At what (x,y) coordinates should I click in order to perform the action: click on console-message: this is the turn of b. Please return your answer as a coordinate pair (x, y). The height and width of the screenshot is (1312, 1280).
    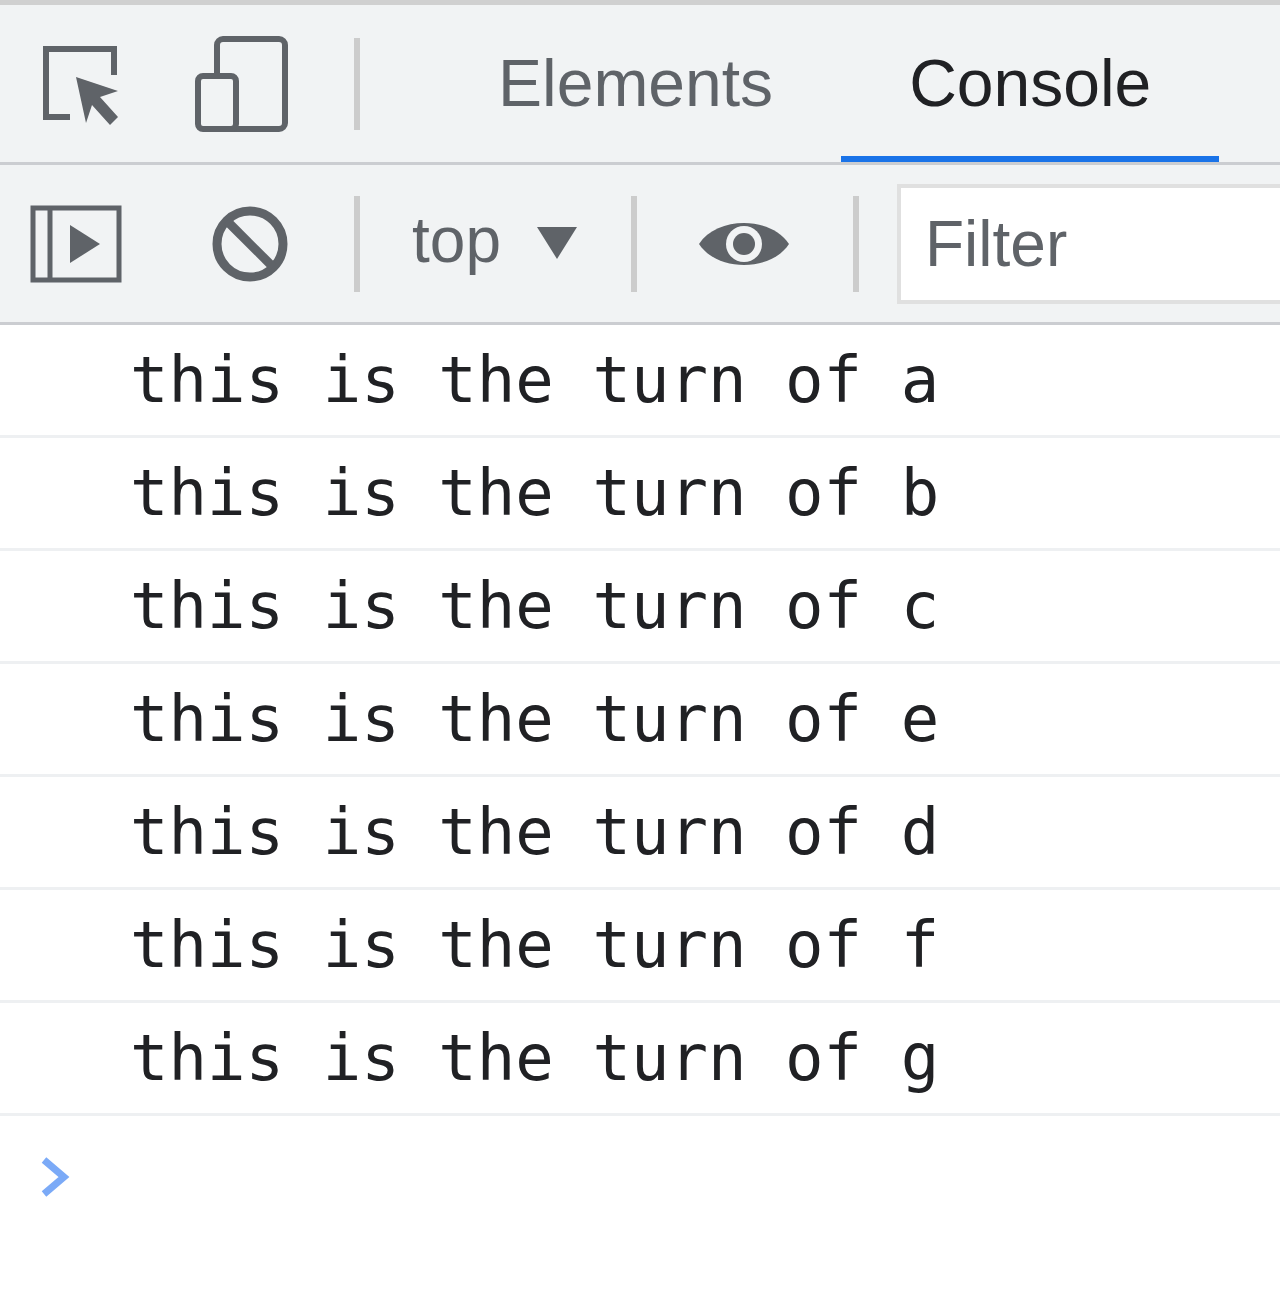
    Looking at the image, I should click on (535, 493).